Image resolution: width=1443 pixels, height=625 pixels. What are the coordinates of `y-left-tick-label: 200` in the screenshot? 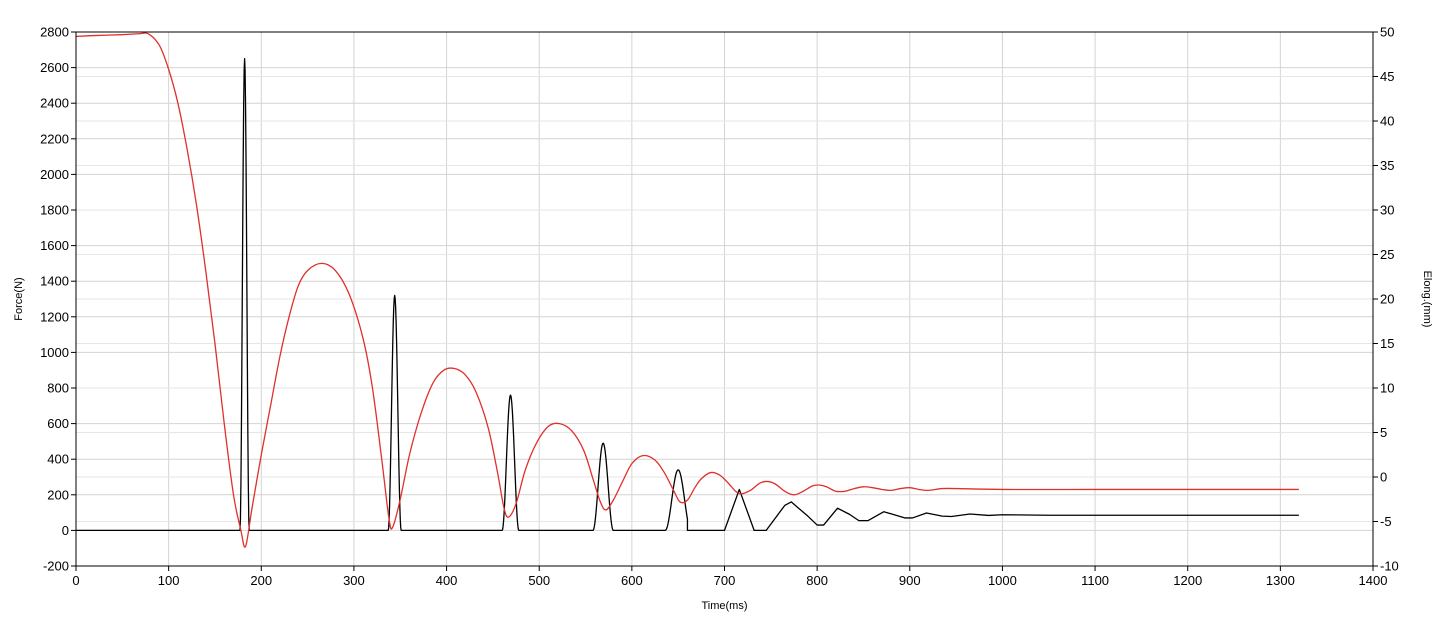 It's located at (58, 494).